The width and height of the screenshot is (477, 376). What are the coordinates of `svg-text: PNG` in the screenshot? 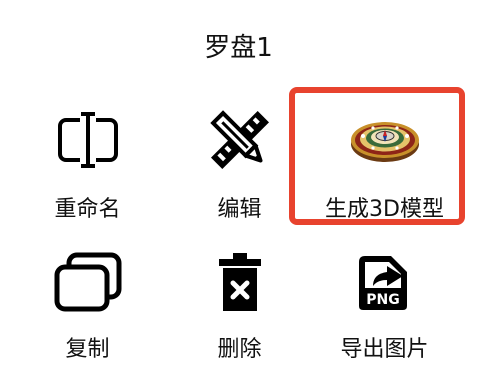 It's located at (382, 300).